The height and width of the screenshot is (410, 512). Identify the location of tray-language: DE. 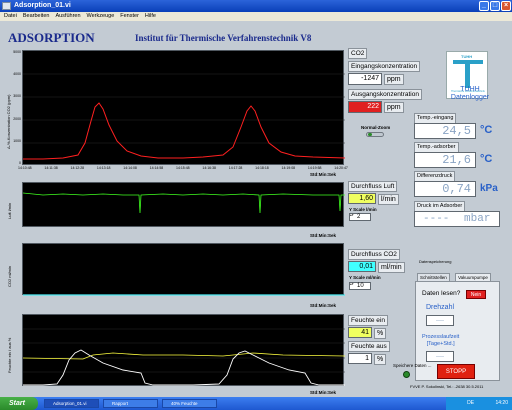
(470, 403).